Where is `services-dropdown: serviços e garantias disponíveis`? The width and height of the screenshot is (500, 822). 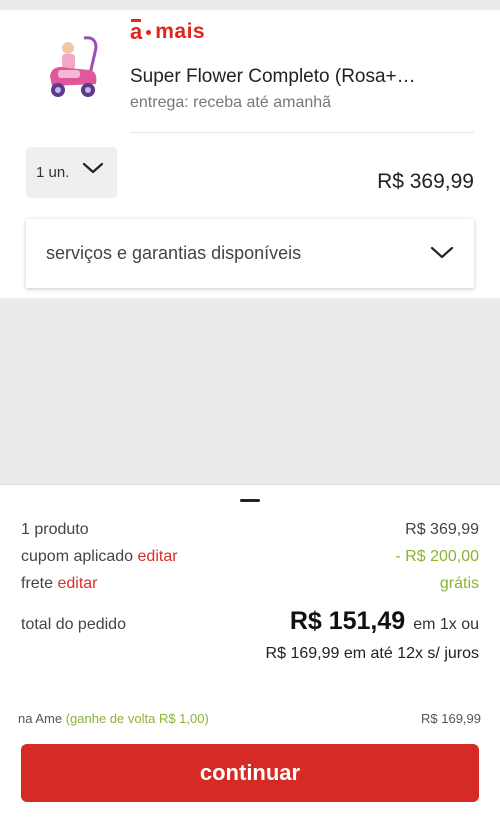 services-dropdown: serviços e garantias disponíveis is located at coordinates (250, 253).